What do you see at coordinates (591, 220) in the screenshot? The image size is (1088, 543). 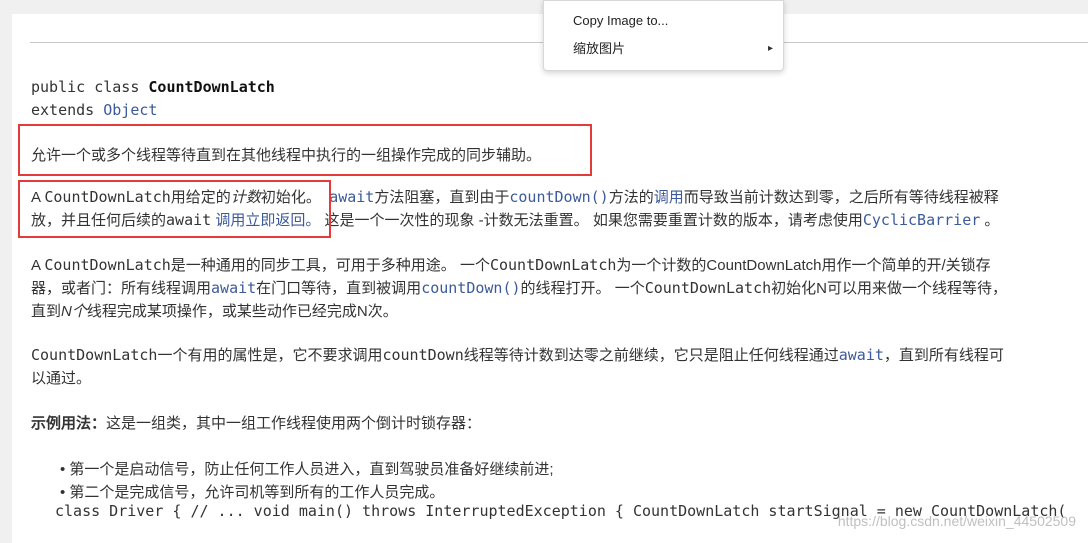 I see `text: 这是一个一次性的现象 -计数无法重置。 如果您需要重置计数的版本，请考虑使用` at bounding box center [591, 220].